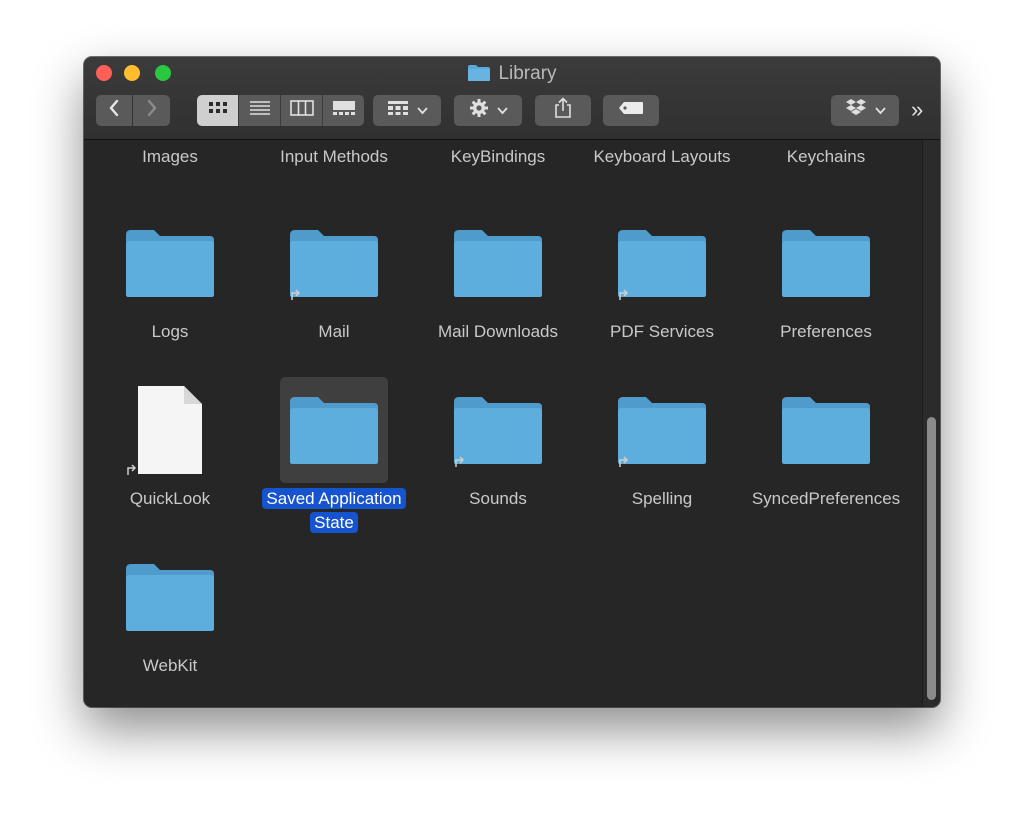 The width and height of the screenshot is (1024, 818). I want to click on item-label: Keyboard Layouts, so click(662, 157).